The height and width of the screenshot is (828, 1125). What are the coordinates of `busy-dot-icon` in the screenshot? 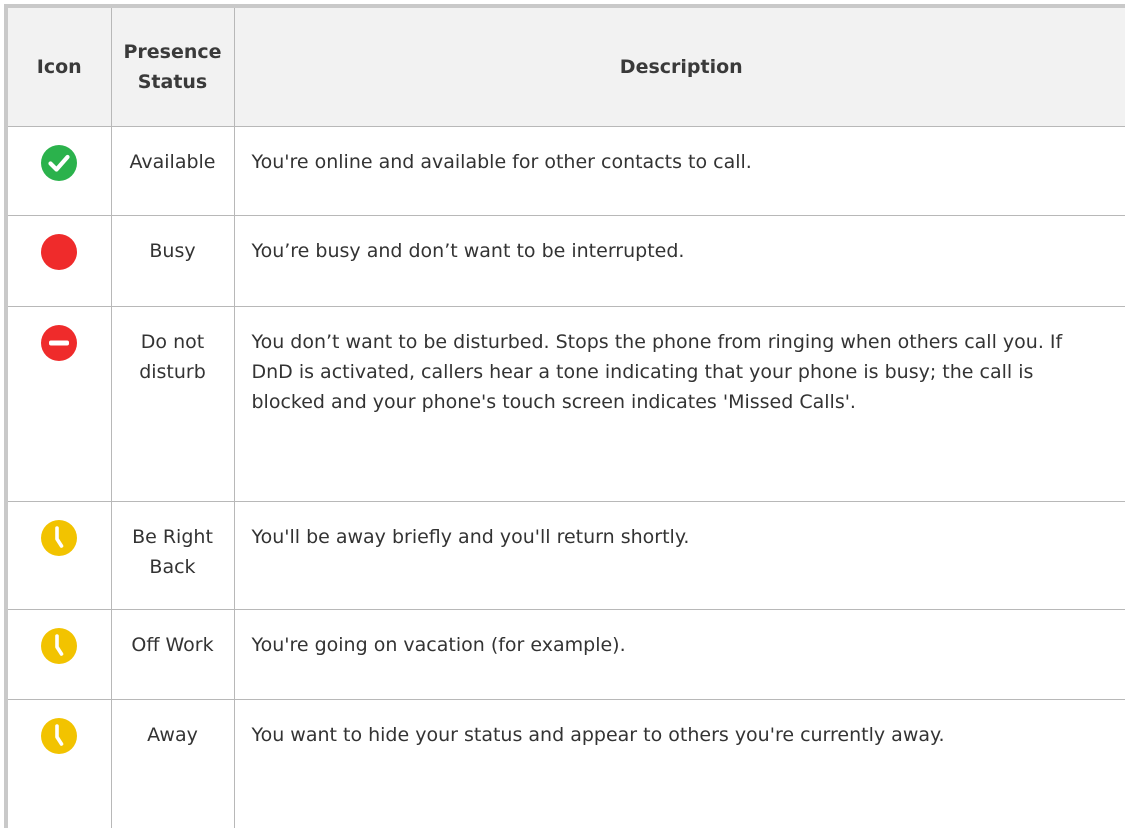 It's located at (59, 252).